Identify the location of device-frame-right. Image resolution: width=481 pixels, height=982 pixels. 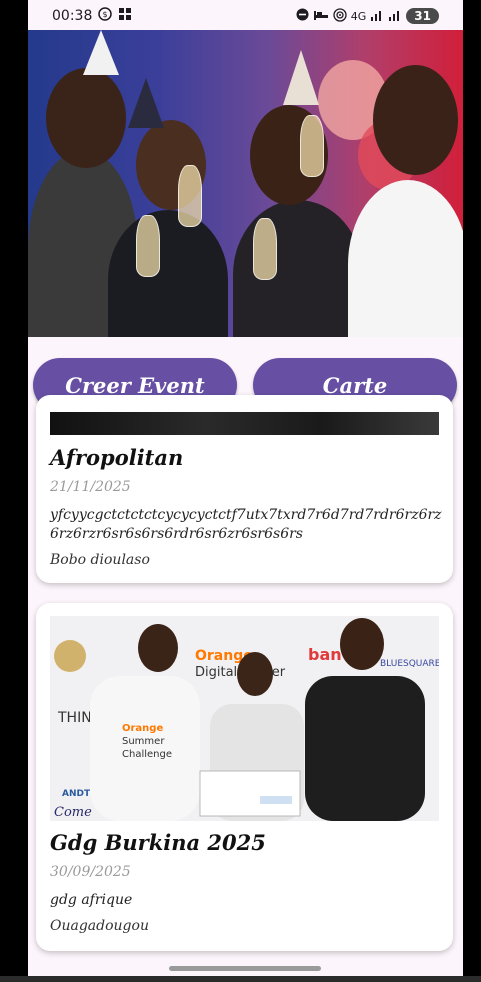
(472, 491).